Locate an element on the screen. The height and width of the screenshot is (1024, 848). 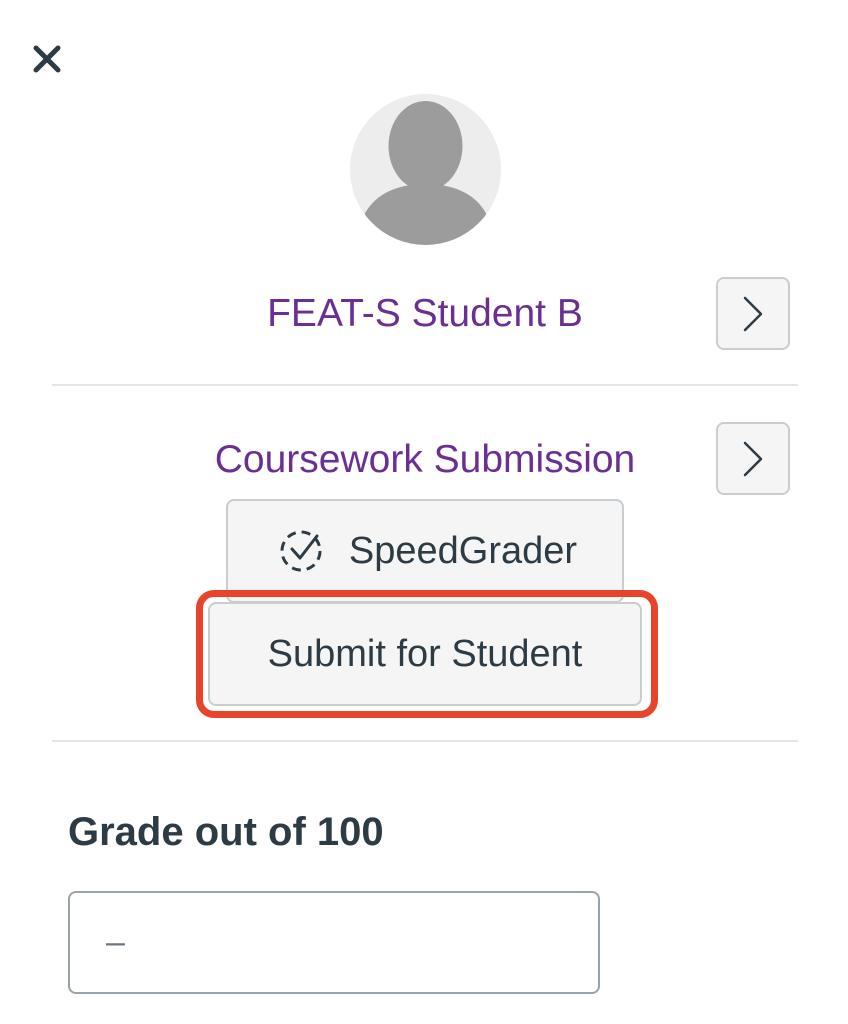
assignment-context-button is located at coordinates (753, 458).